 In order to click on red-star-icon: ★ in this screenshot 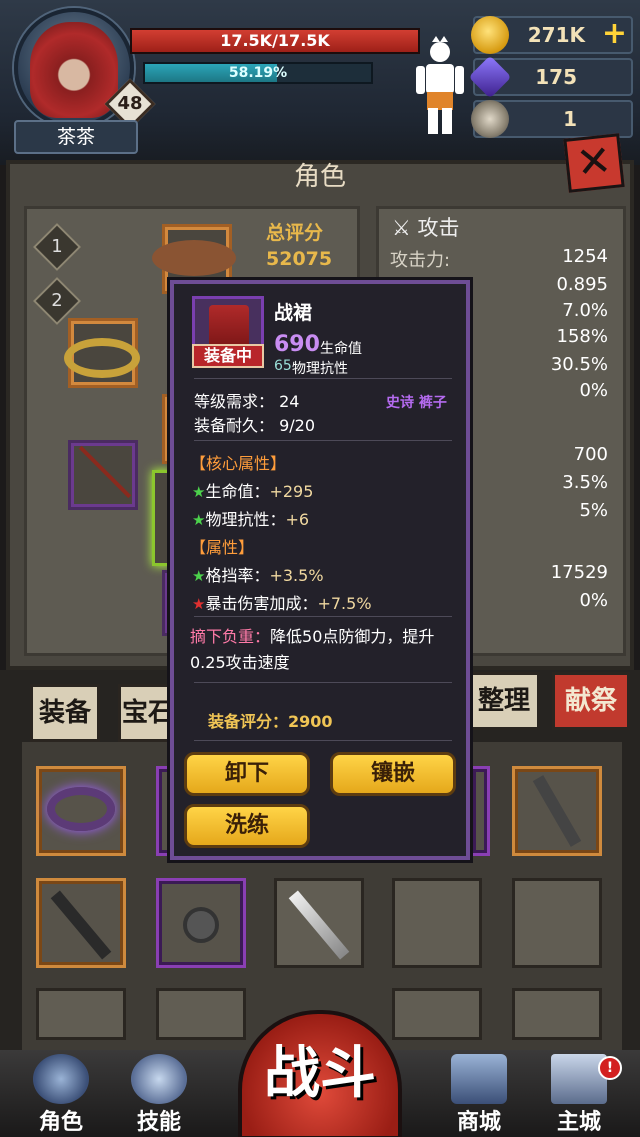, I will do `click(199, 604)`.